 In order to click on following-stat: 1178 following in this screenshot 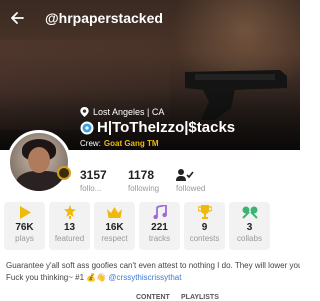, I will do `click(143, 180)`.